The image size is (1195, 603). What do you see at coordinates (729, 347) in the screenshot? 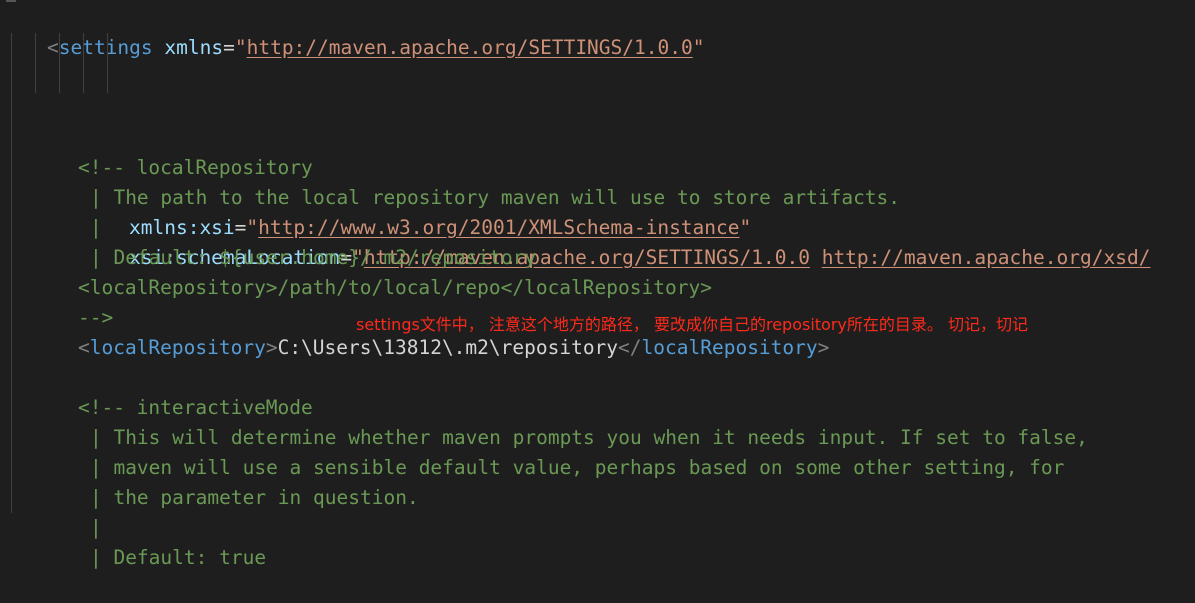
I see `tag-name: localRepository` at bounding box center [729, 347].